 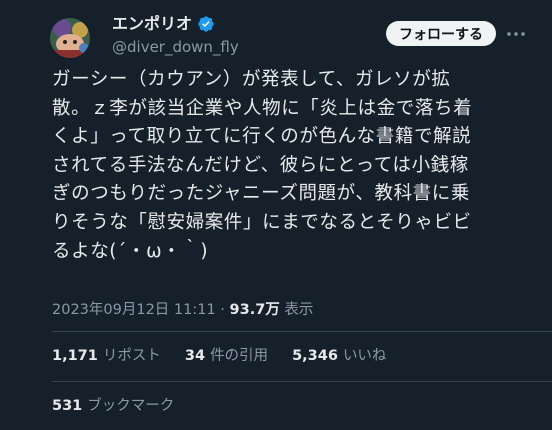 What do you see at coordinates (134, 310) in the screenshot?
I see `tweet-timestamp: 2023年09月12日 11:11` at bounding box center [134, 310].